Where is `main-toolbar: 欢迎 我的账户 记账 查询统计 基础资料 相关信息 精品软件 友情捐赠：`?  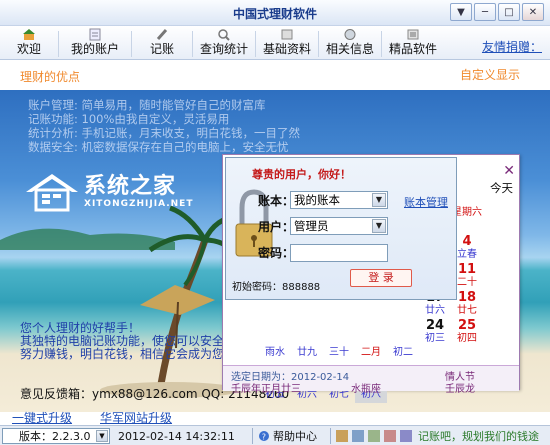 main-toolbar: 欢迎 我的账户 记账 查询统计 基础资料 相关信息 精品软件 友情捐赠： is located at coordinates (275, 43).